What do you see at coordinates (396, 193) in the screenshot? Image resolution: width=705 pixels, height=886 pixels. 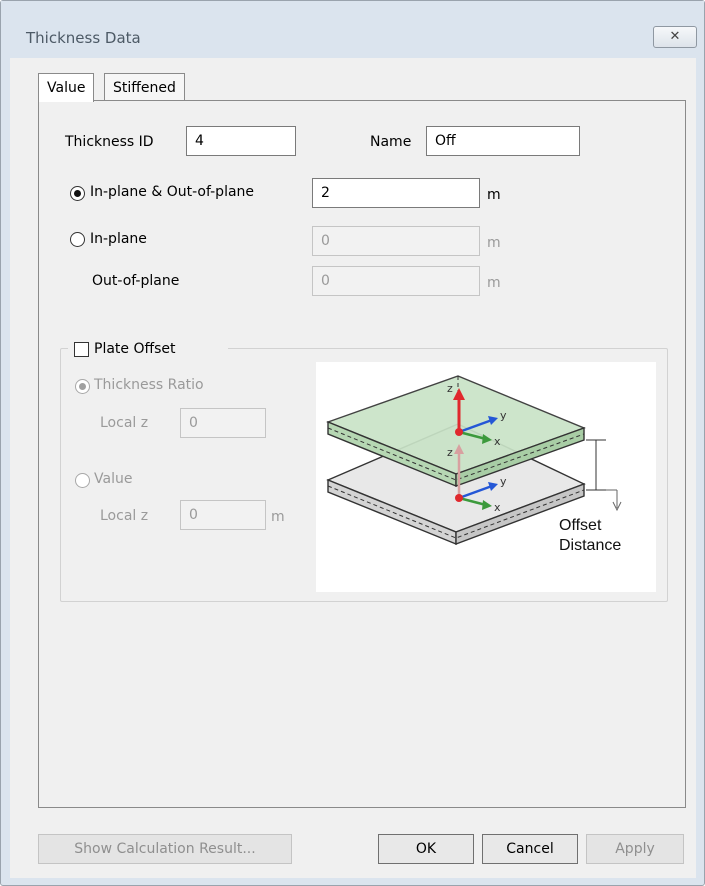 I see `inplane-outplane-input: 2` at bounding box center [396, 193].